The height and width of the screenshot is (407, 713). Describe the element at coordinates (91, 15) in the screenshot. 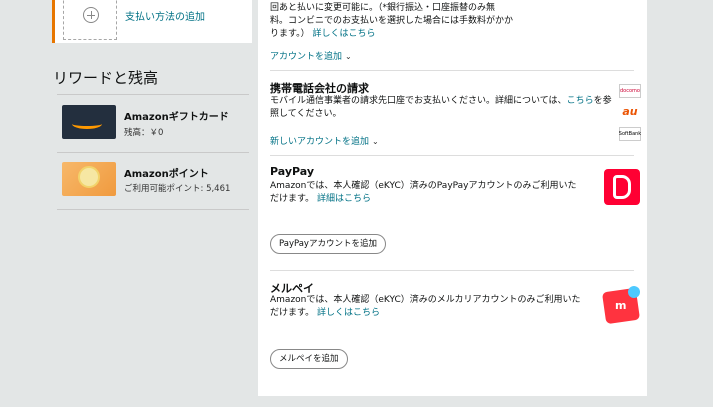

I see `plus-circle-icon` at that location.